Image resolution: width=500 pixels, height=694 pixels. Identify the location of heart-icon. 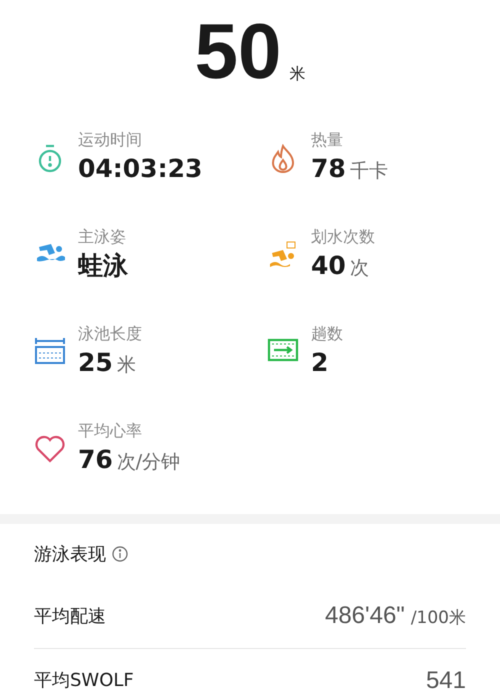
(50, 449).